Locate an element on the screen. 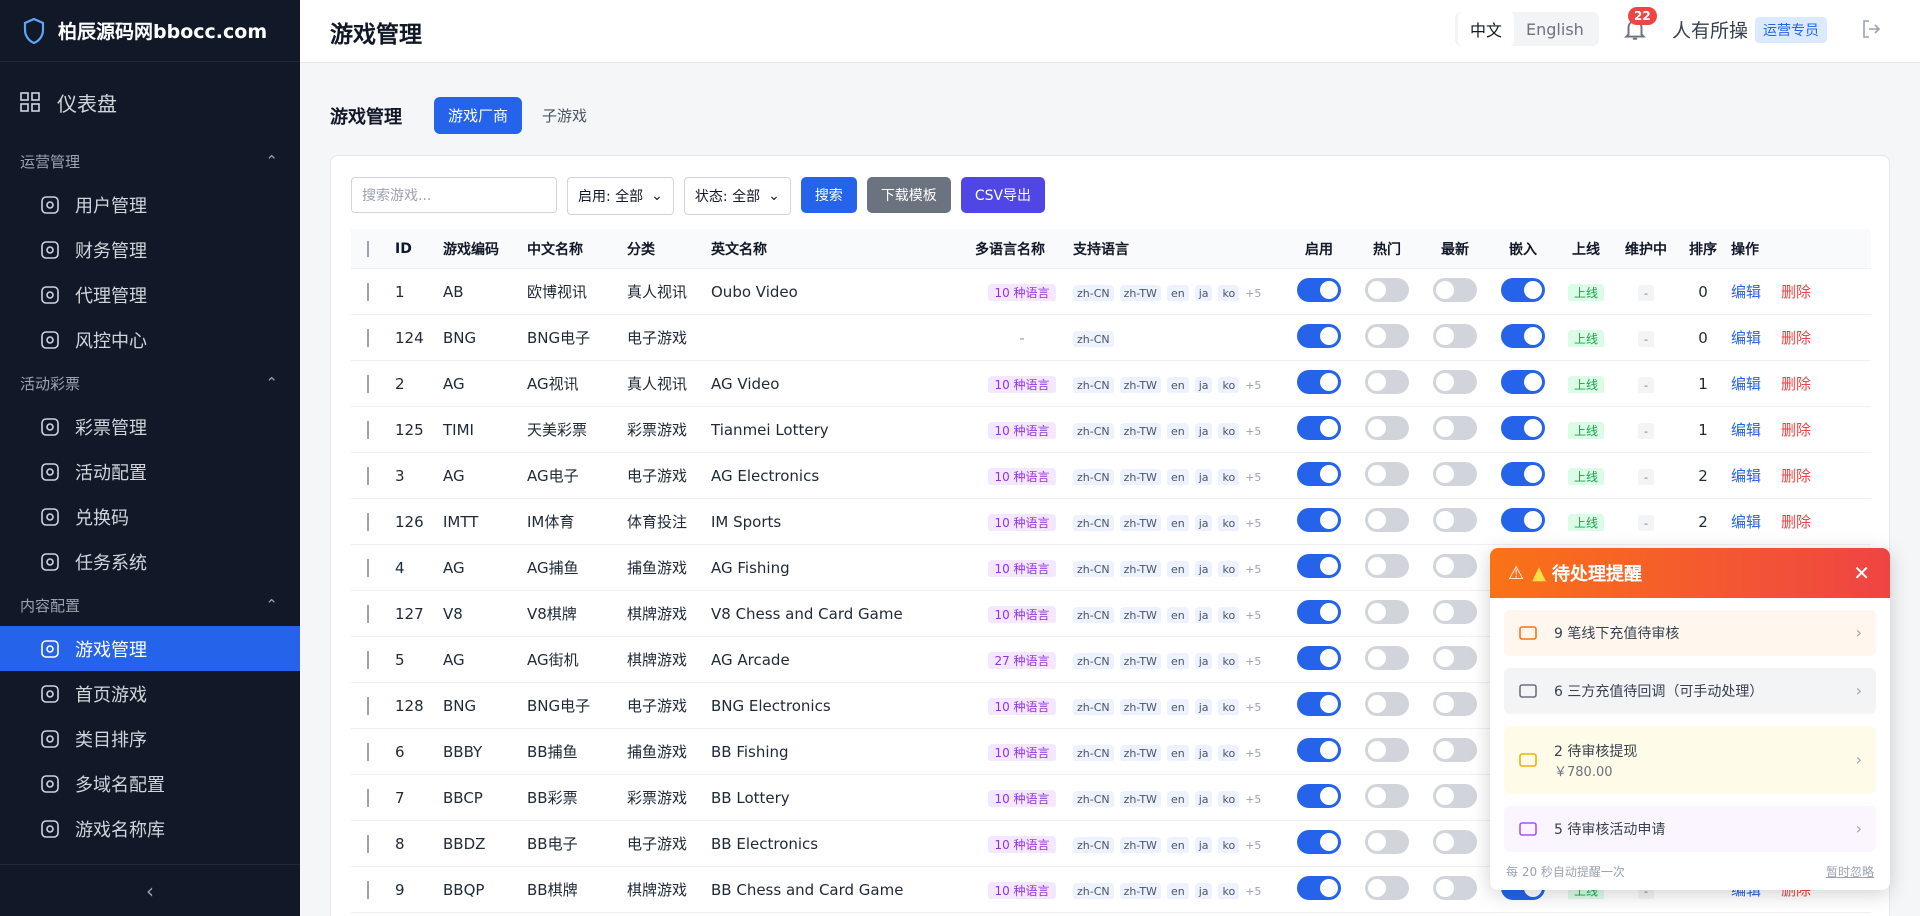  sidebar-item-dashboard: 仪表盘 is located at coordinates (150, 102).